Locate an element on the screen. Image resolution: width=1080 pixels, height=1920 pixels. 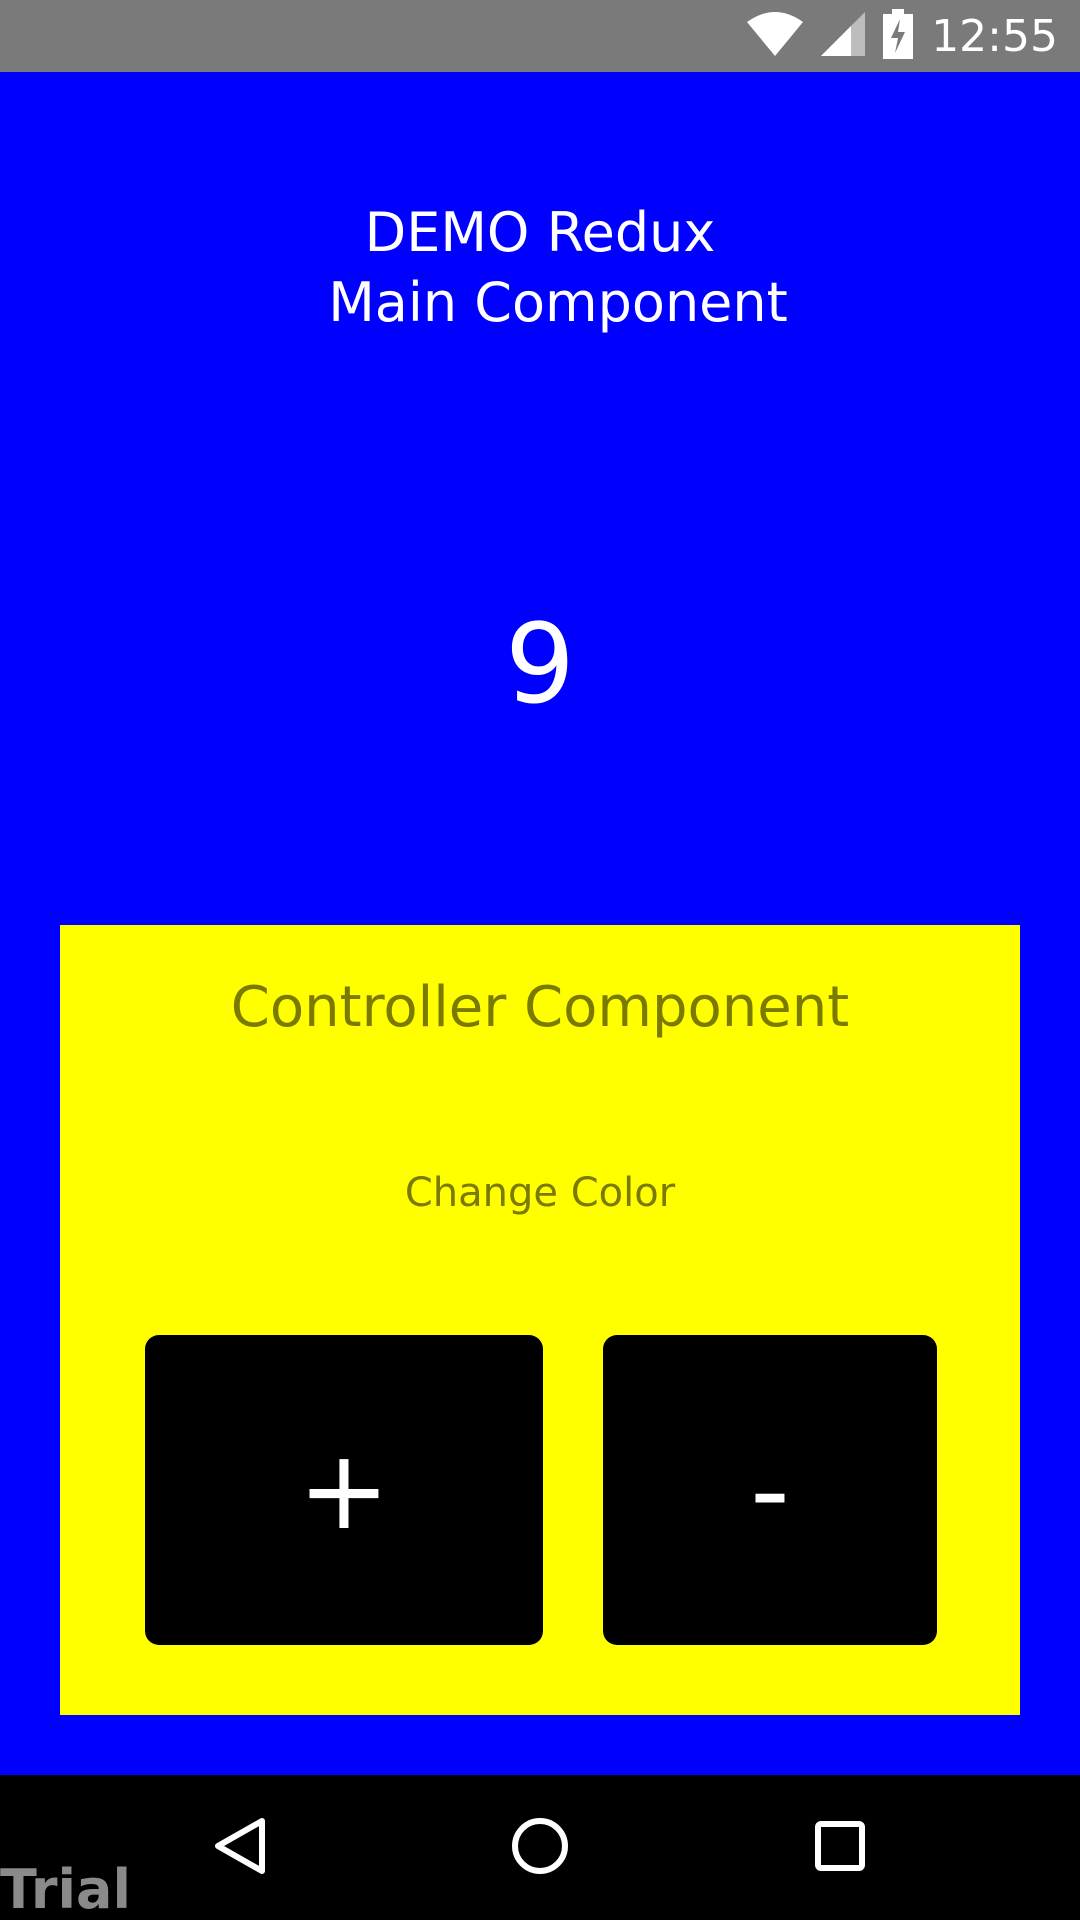
controller-title: Controller Component is located at coordinates (540, 1007).